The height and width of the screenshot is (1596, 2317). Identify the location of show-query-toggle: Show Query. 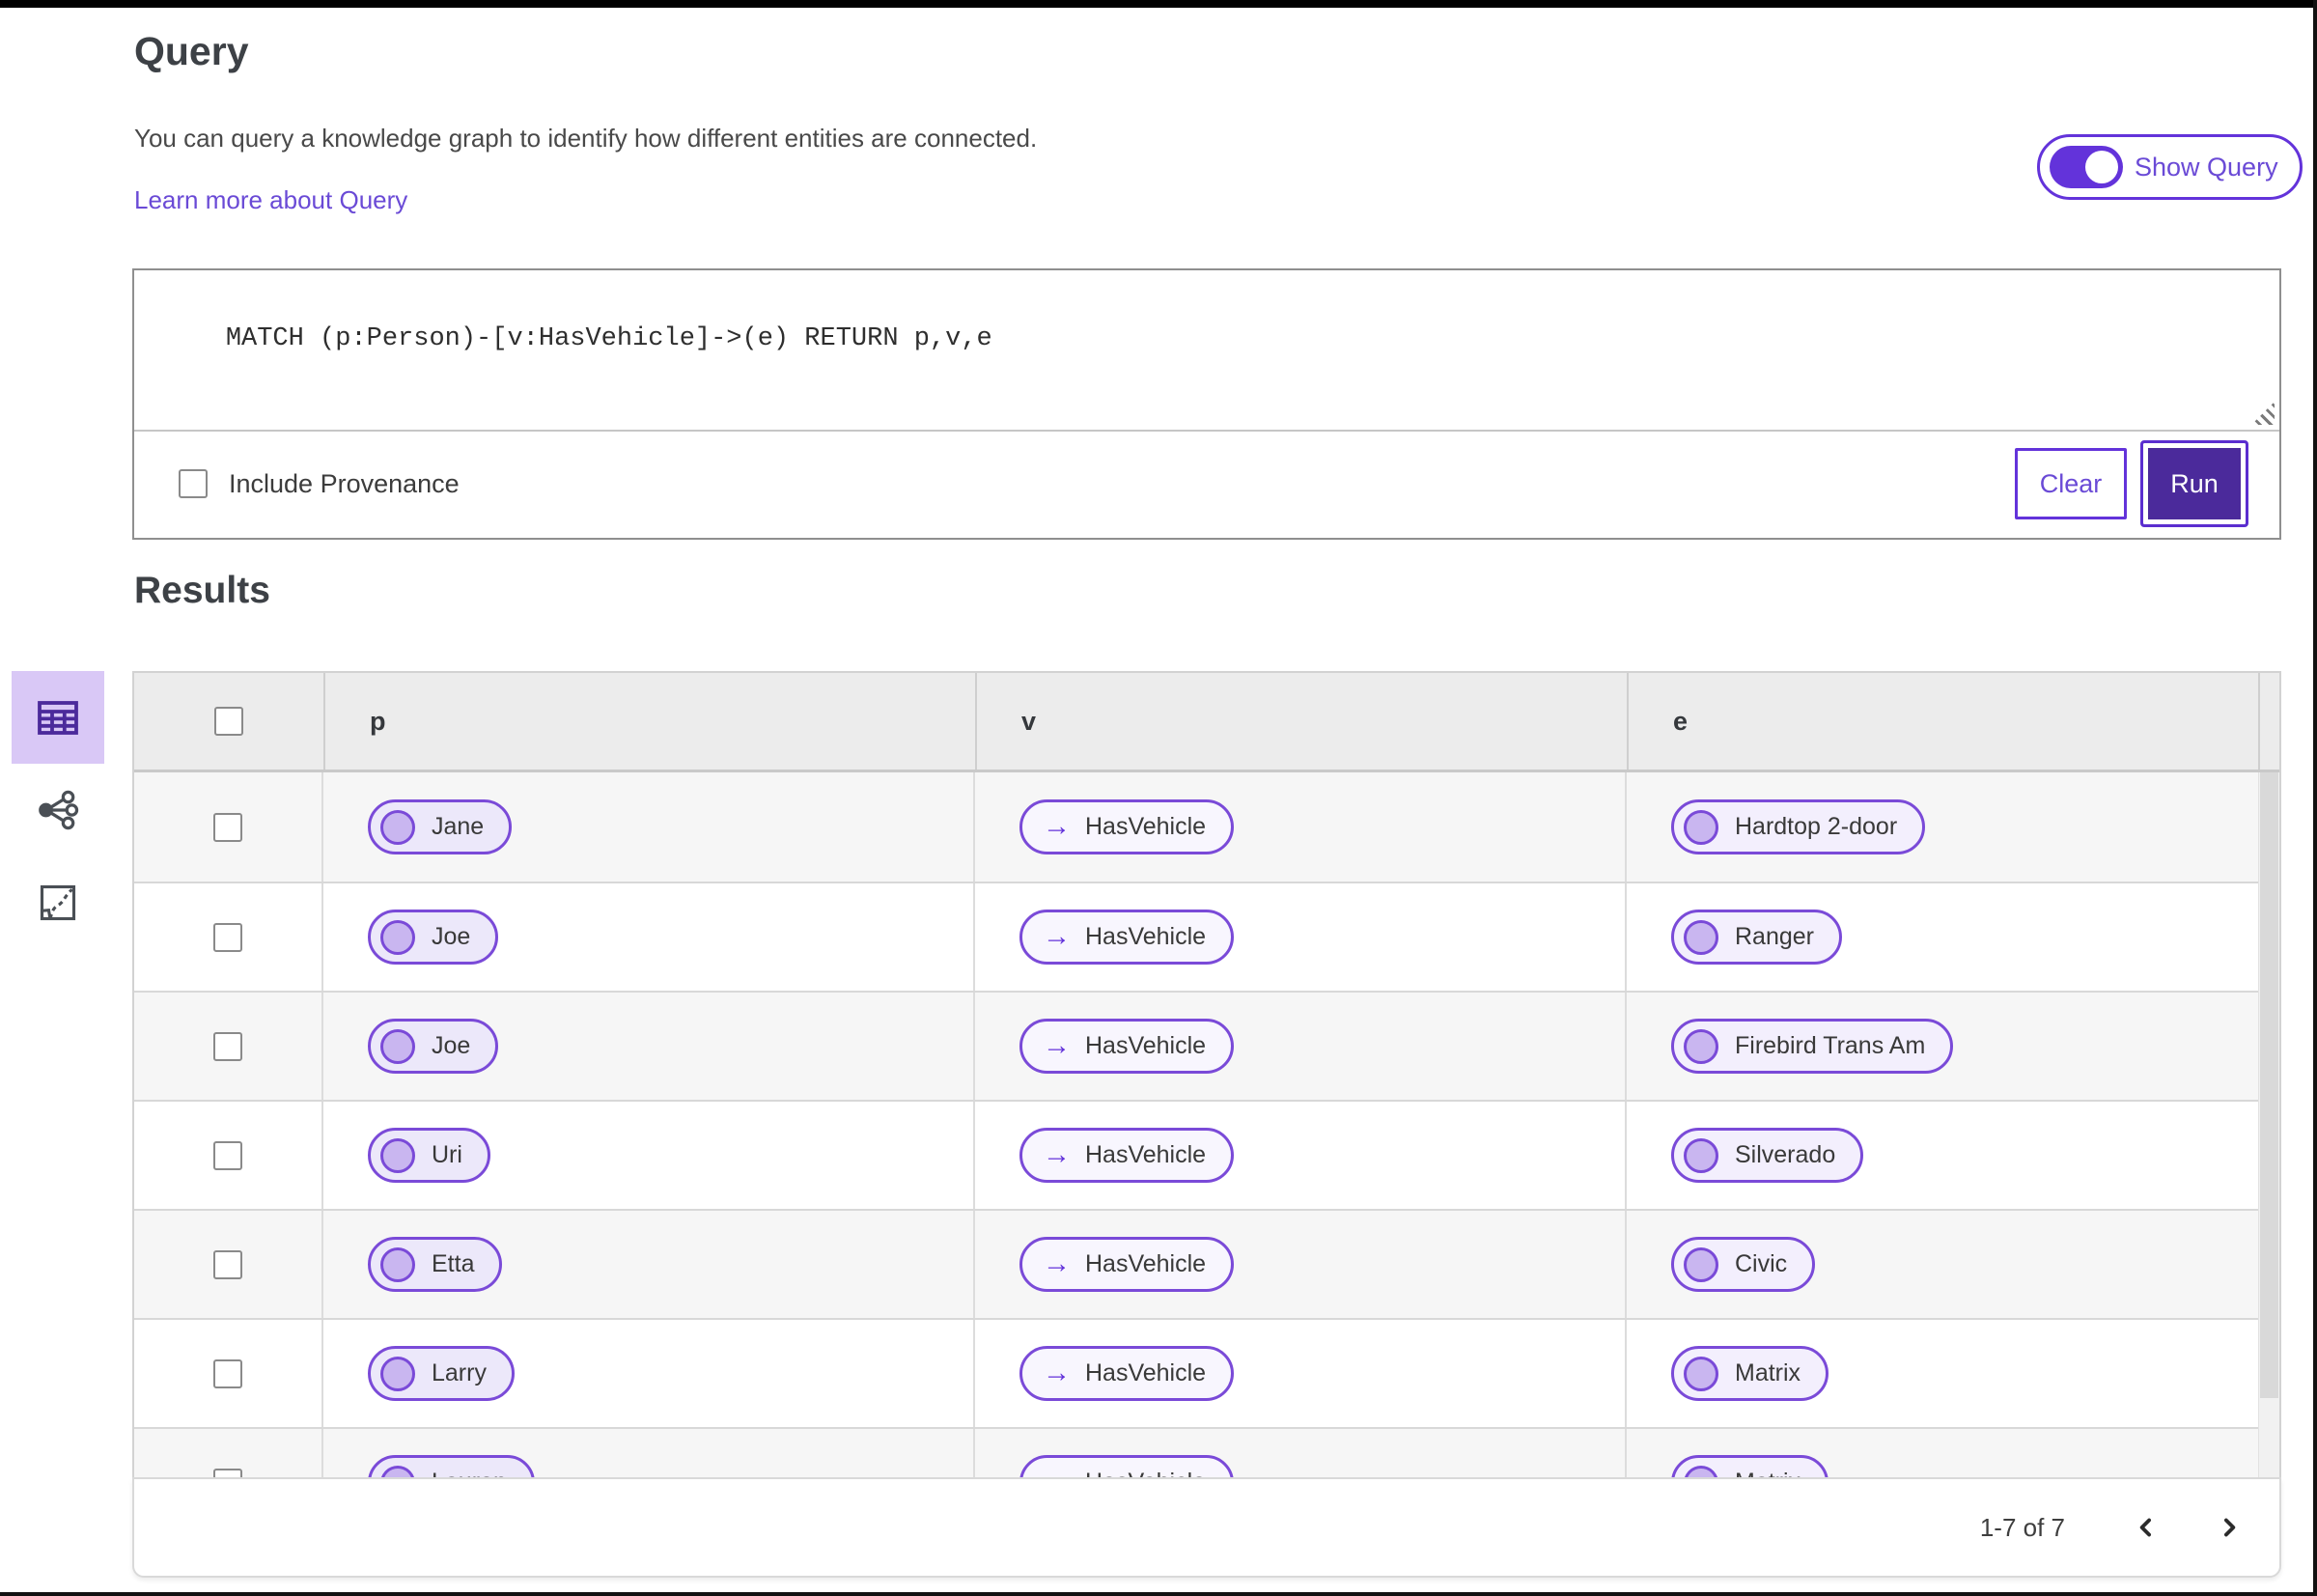
(2170, 167).